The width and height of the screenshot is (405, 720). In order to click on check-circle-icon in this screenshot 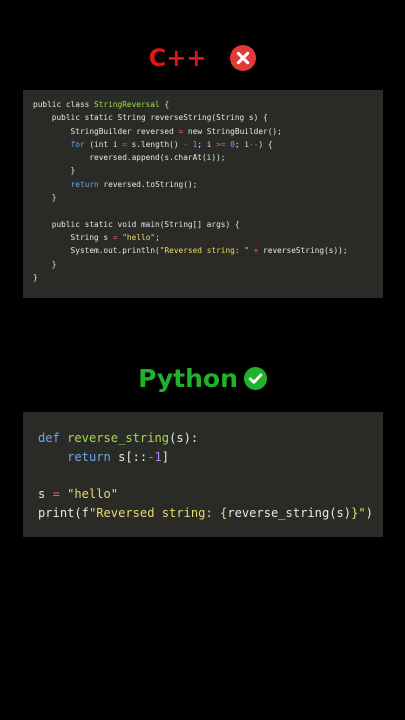, I will do `click(255, 378)`.